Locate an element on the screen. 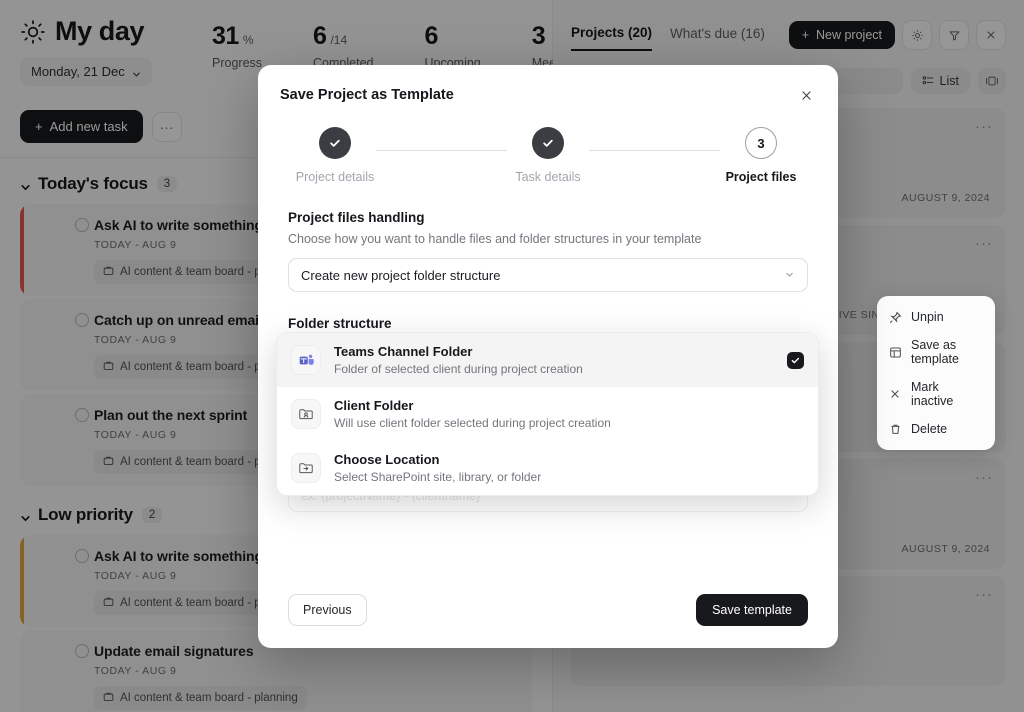 The height and width of the screenshot is (712, 1024). dropdown-option-title: Client Folder is located at coordinates (374, 405).